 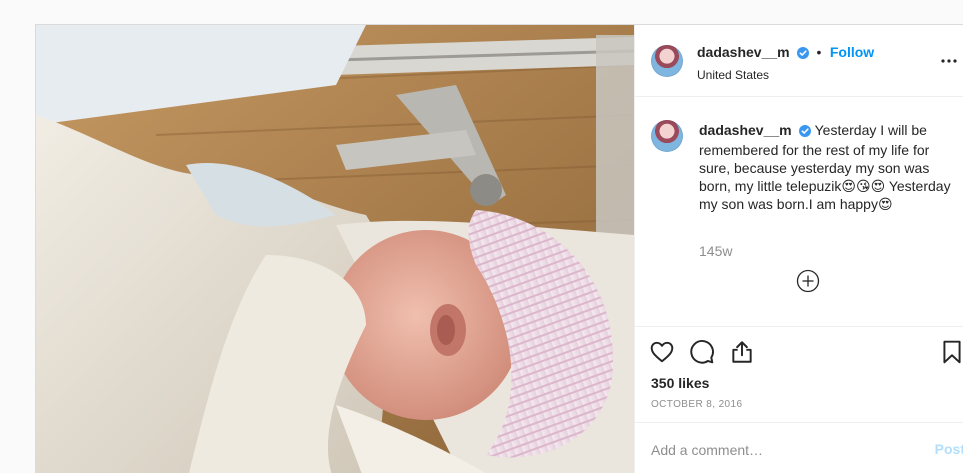 What do you see at coordinates (696, 404) in the screenshot?
I see `post-date: OCTOBER 8, 2016` at bounding box center [696, 404].